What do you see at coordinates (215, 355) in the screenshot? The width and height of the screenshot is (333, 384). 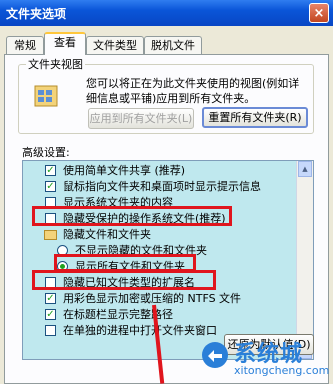 I see `watermark-logo-icon` at bounding box center [215, 355].